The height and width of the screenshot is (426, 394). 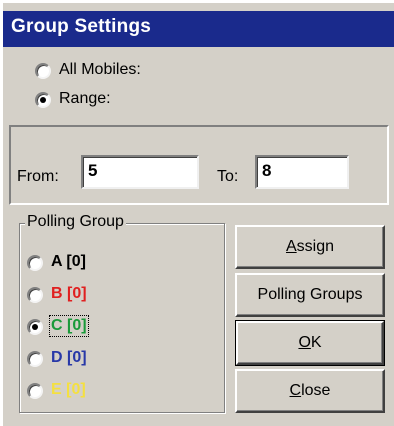 I want to click on close-button: Close, so click(x=310, y=391).